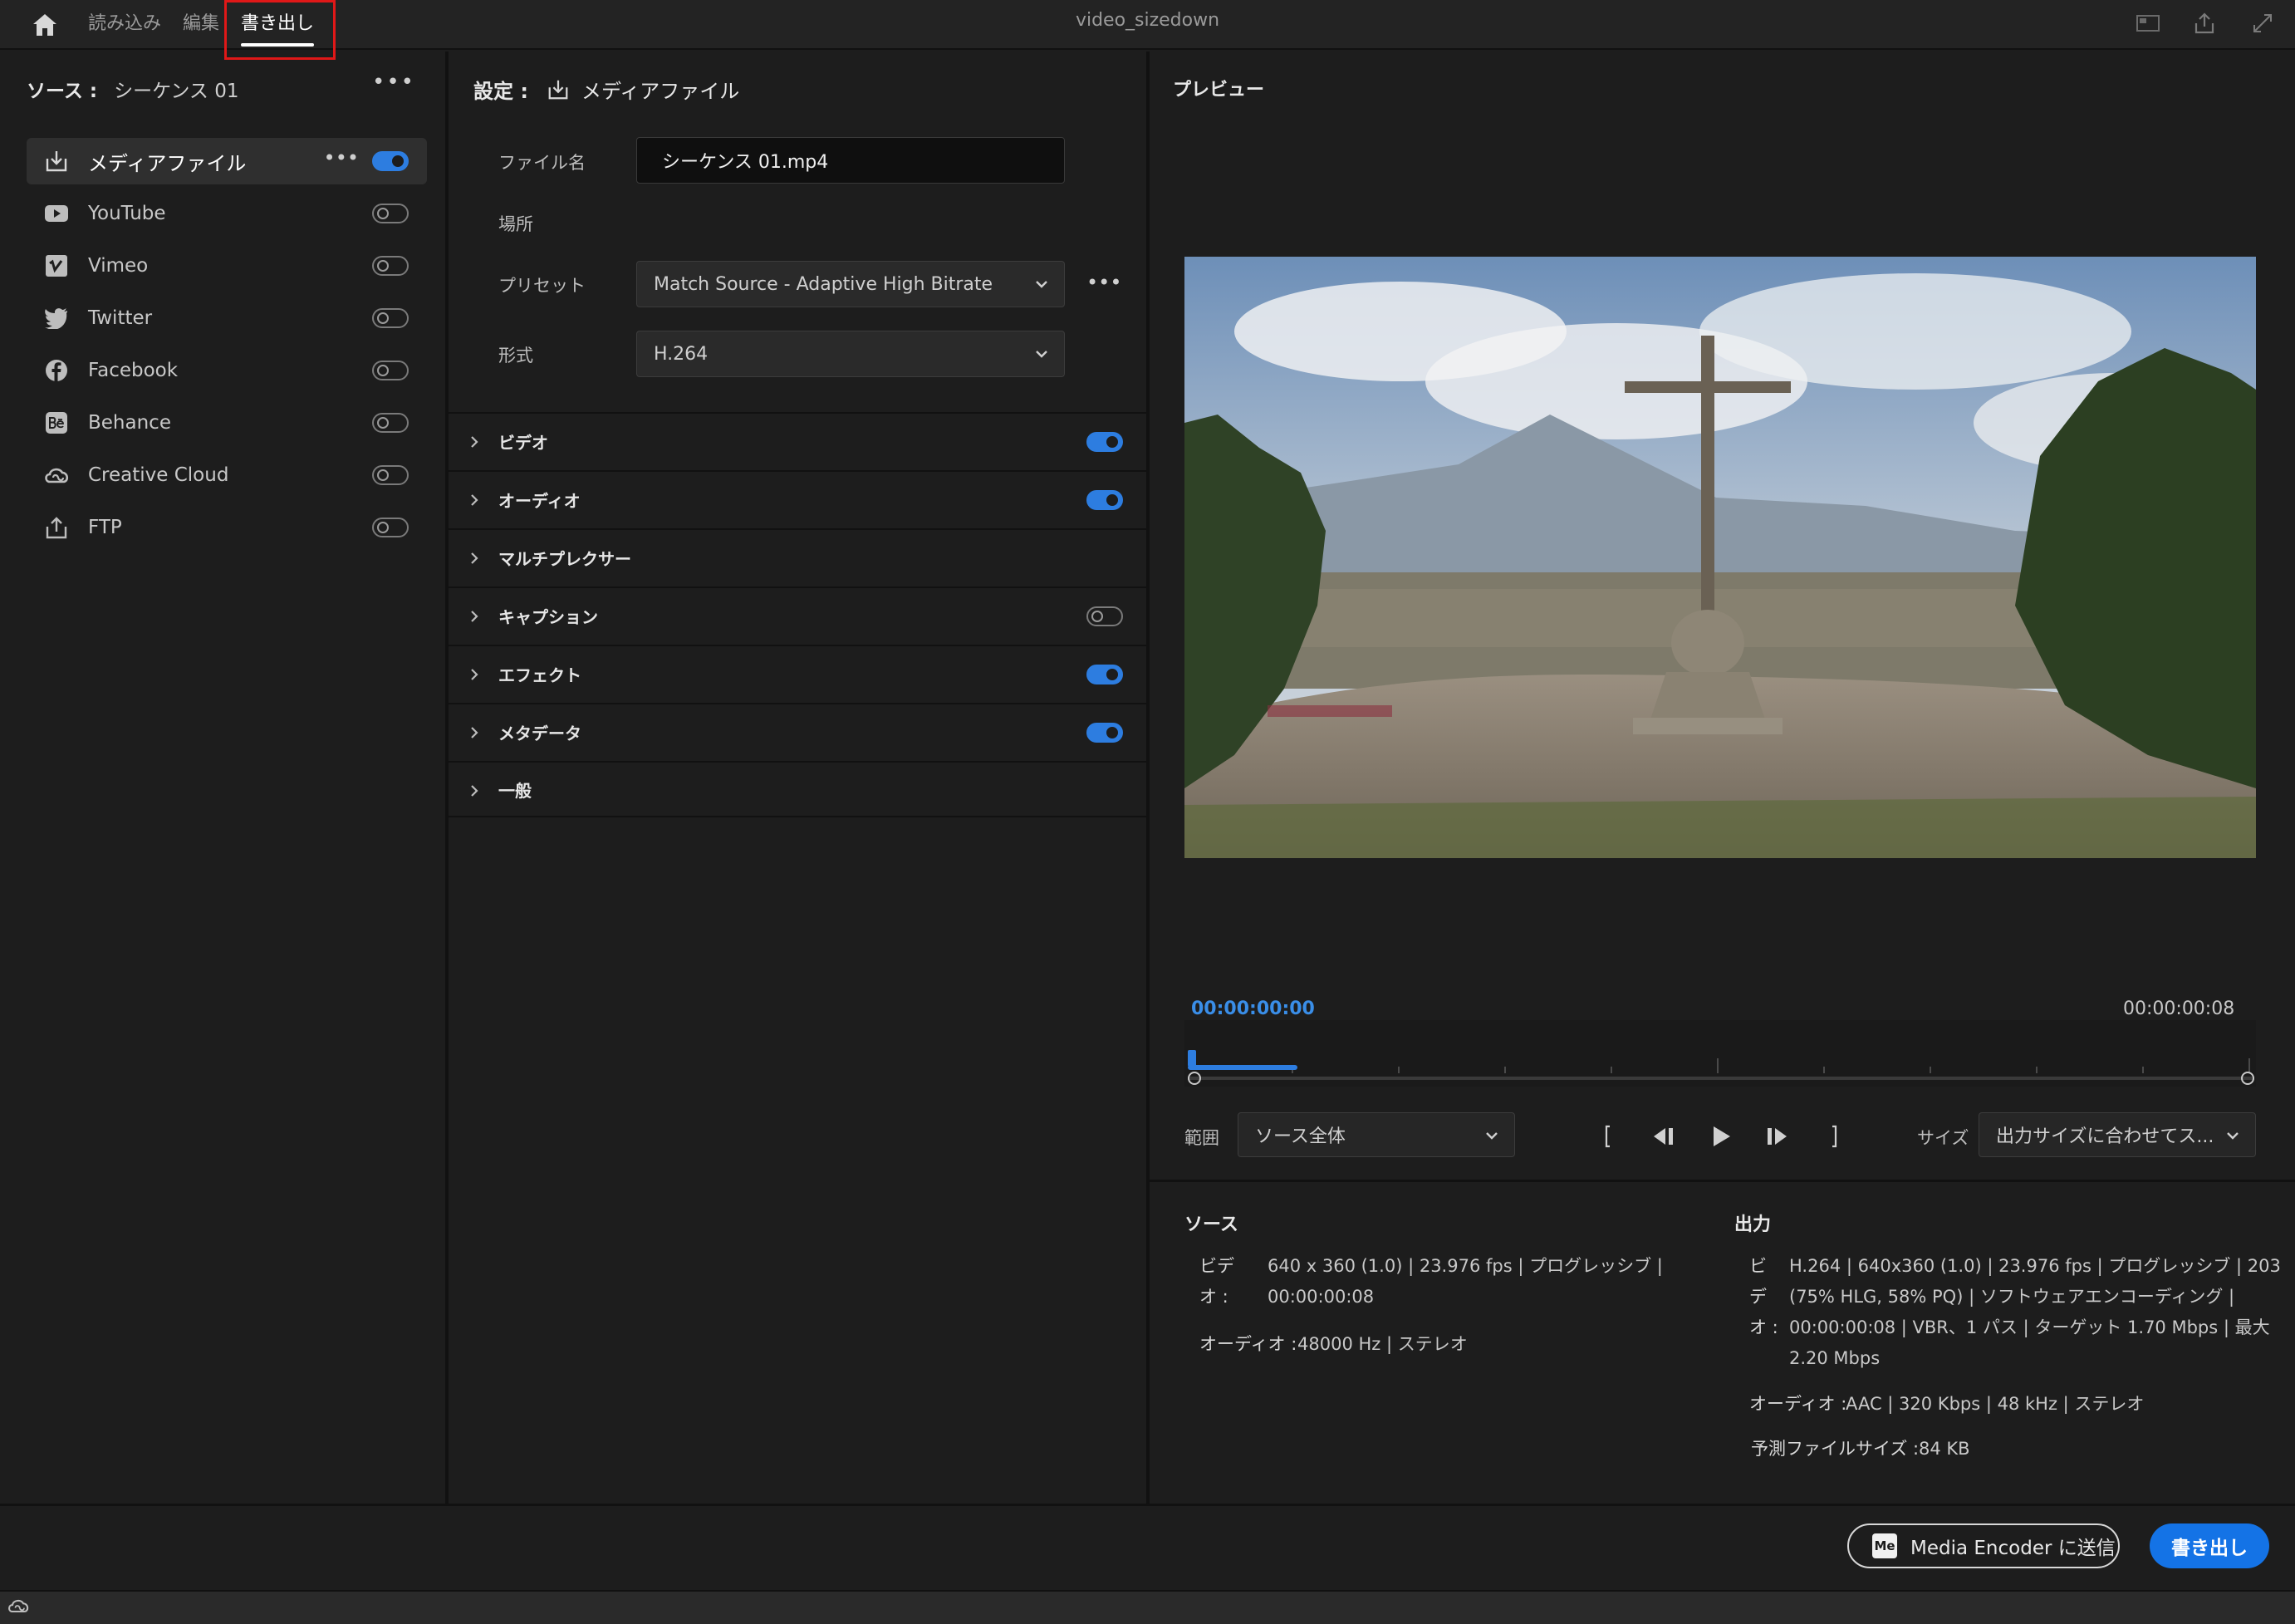 Image resolution: width=2295 pixels, height=1624 pixels. What do you see at coordinates (1721, 1136) in the screenshot?
I see `play-icon` at bounding box center [1721, 1136].